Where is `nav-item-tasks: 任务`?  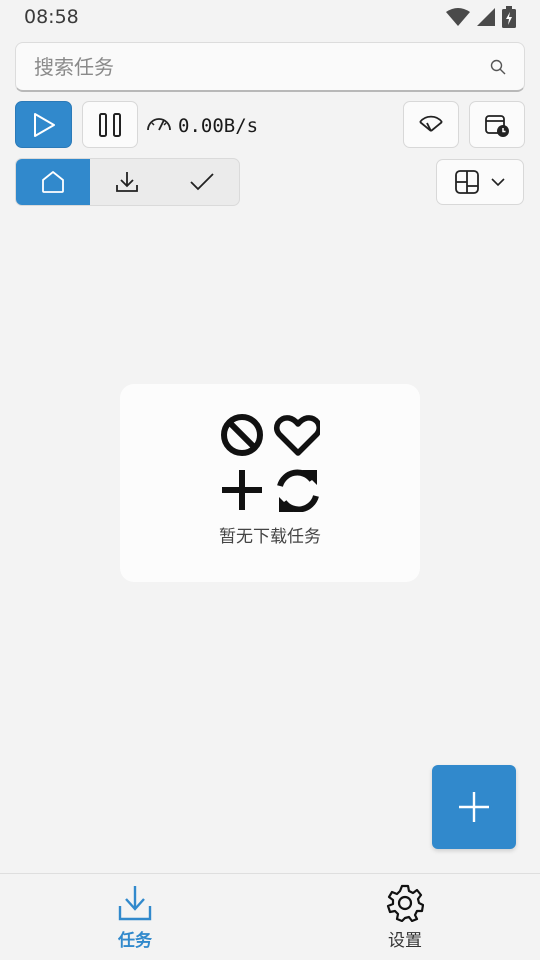
nav-item-tasks: 任务 is located at coordinates (135, 917).